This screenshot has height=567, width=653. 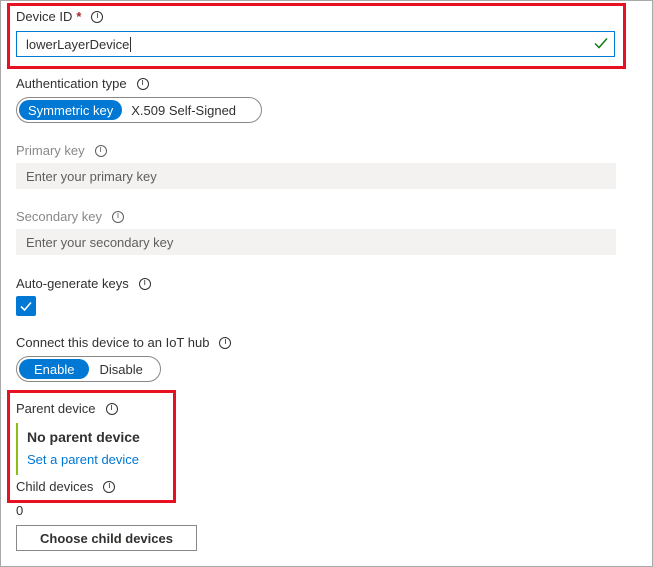 What do you see at coordinates (59, 216) in the screenshot?
I see `secondary-key-label-text: Secondary key` at bounding box center [59, 216].